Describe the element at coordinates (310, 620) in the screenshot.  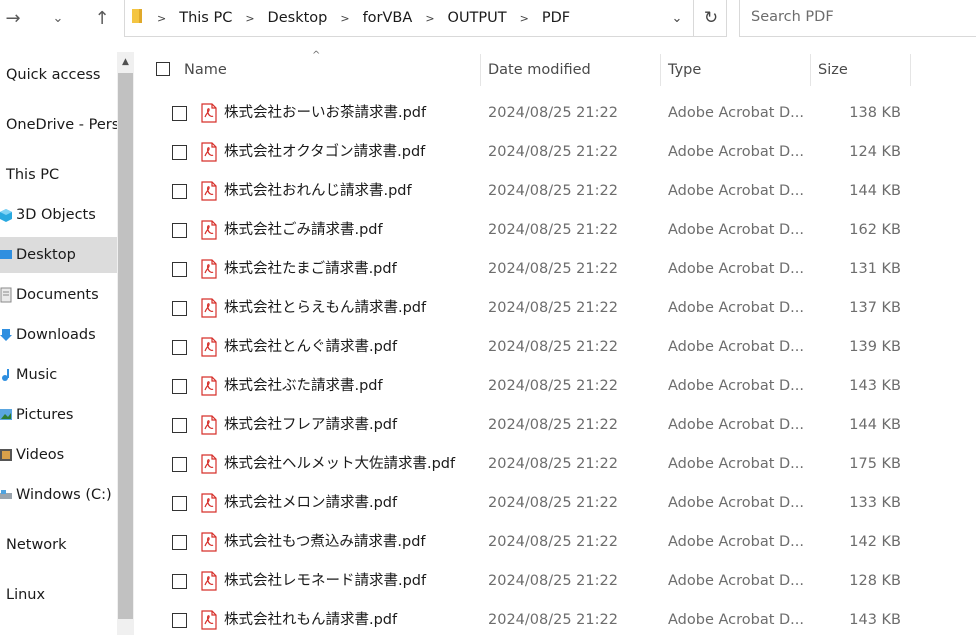
I see `file-name: 株式会社れもん請求書.pdf` at that location.